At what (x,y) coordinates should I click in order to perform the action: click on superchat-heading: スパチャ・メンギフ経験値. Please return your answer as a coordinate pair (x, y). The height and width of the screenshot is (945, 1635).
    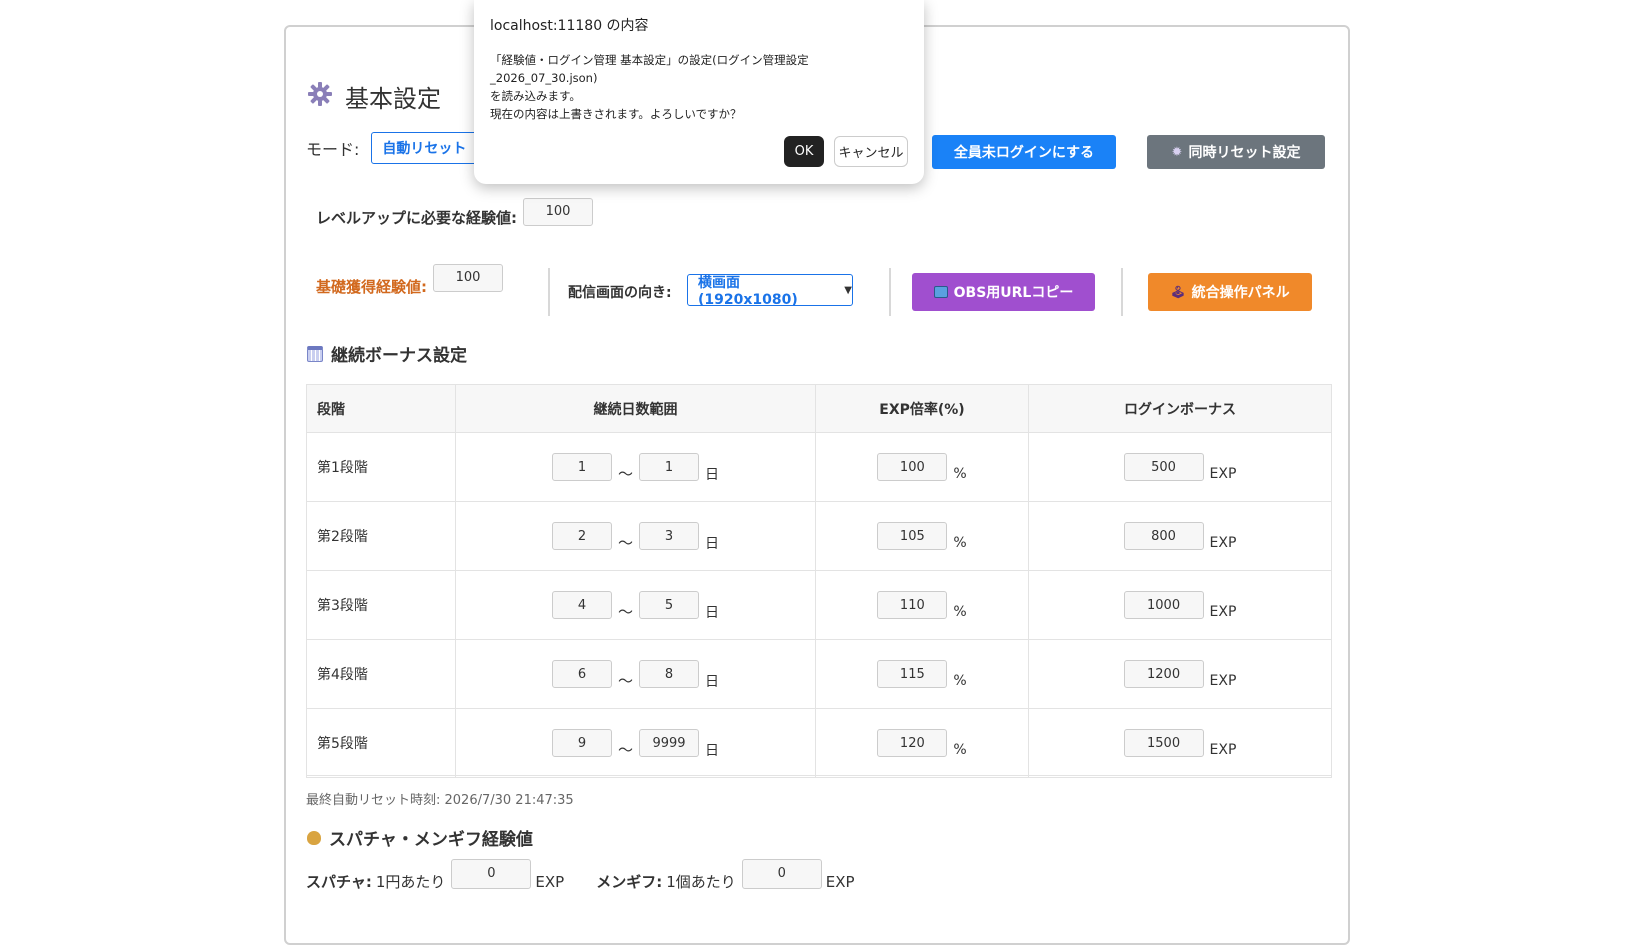
    Looking at the image, I should click on (420, 837).